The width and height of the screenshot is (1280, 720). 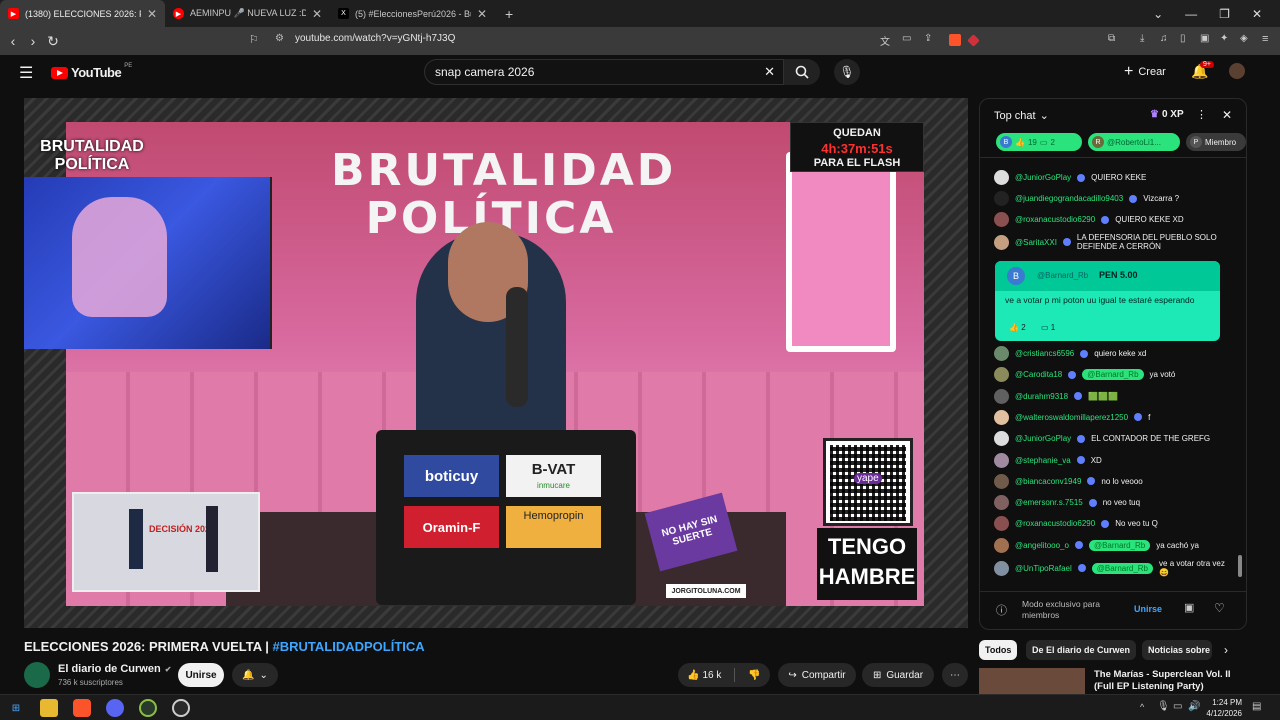 What do you see at coordinates (1177, 706) in the screenshot?
I see `tray-network-icon: ▭` at bounding box center [1177, 706].